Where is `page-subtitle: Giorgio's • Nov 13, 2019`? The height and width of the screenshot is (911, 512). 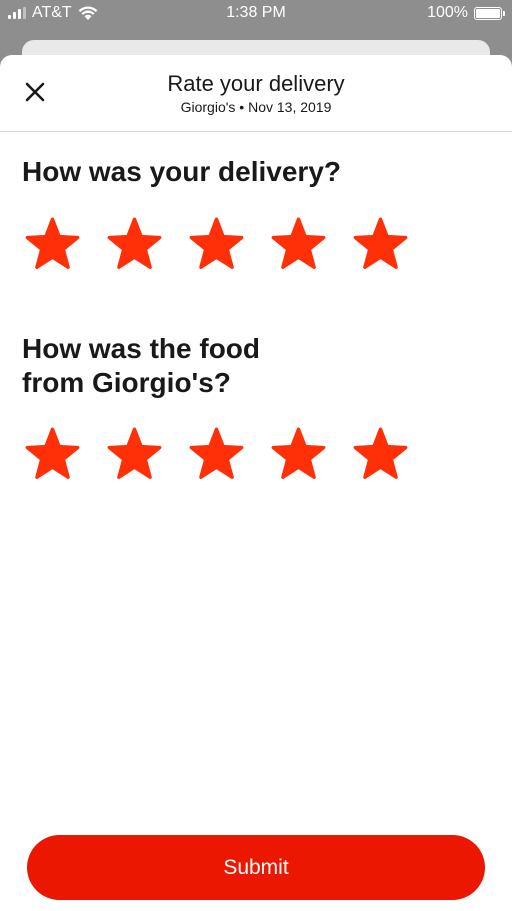
page-subtitle: Giorgio's • Nov 13, 2019 is located at coordinates (256, 107).